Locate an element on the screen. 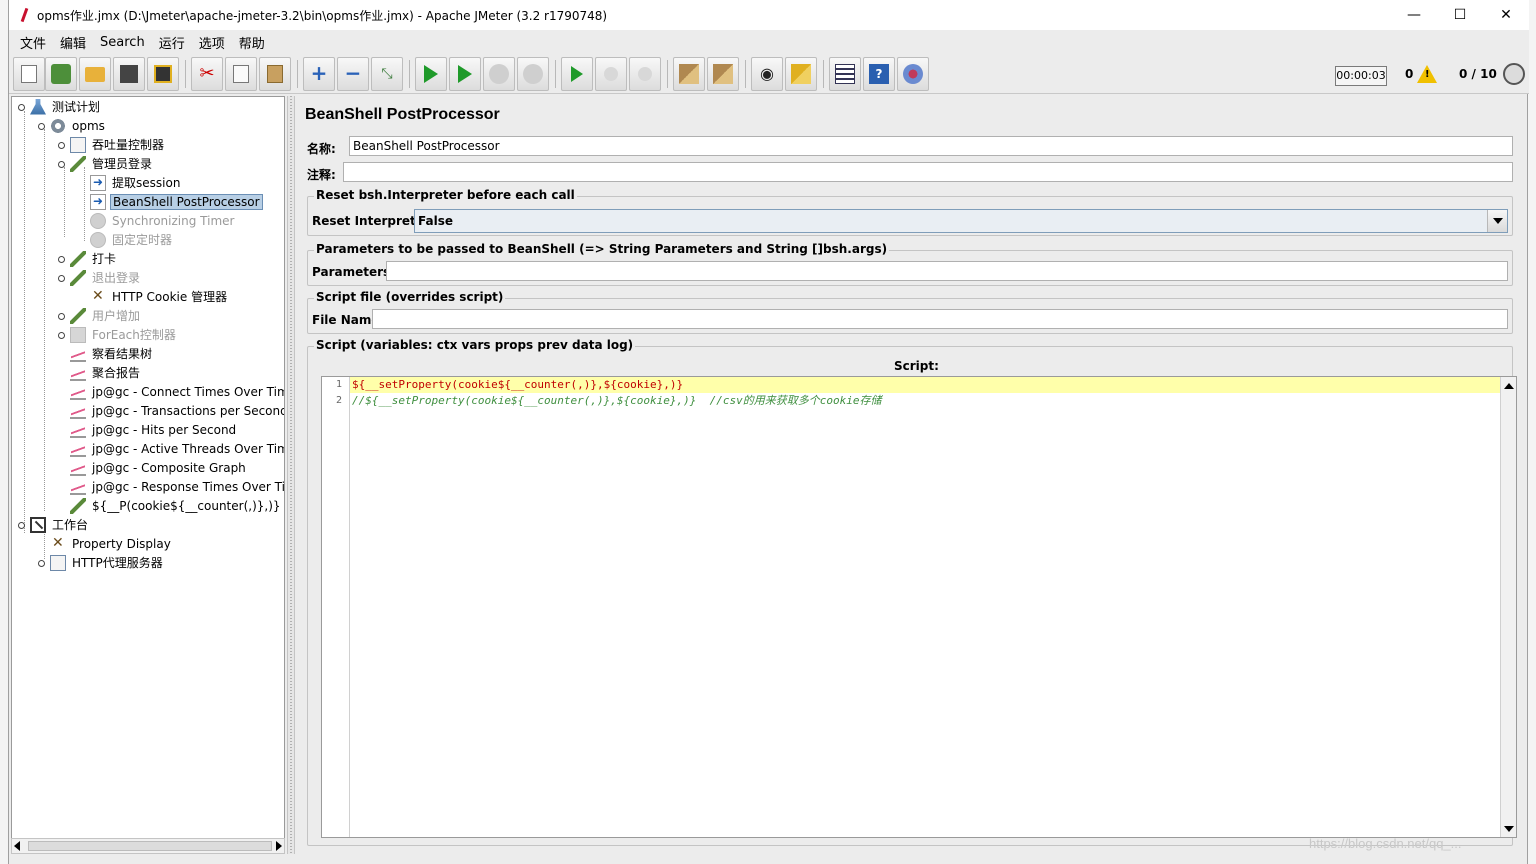  stop-button is located at coordinates (499, 74).